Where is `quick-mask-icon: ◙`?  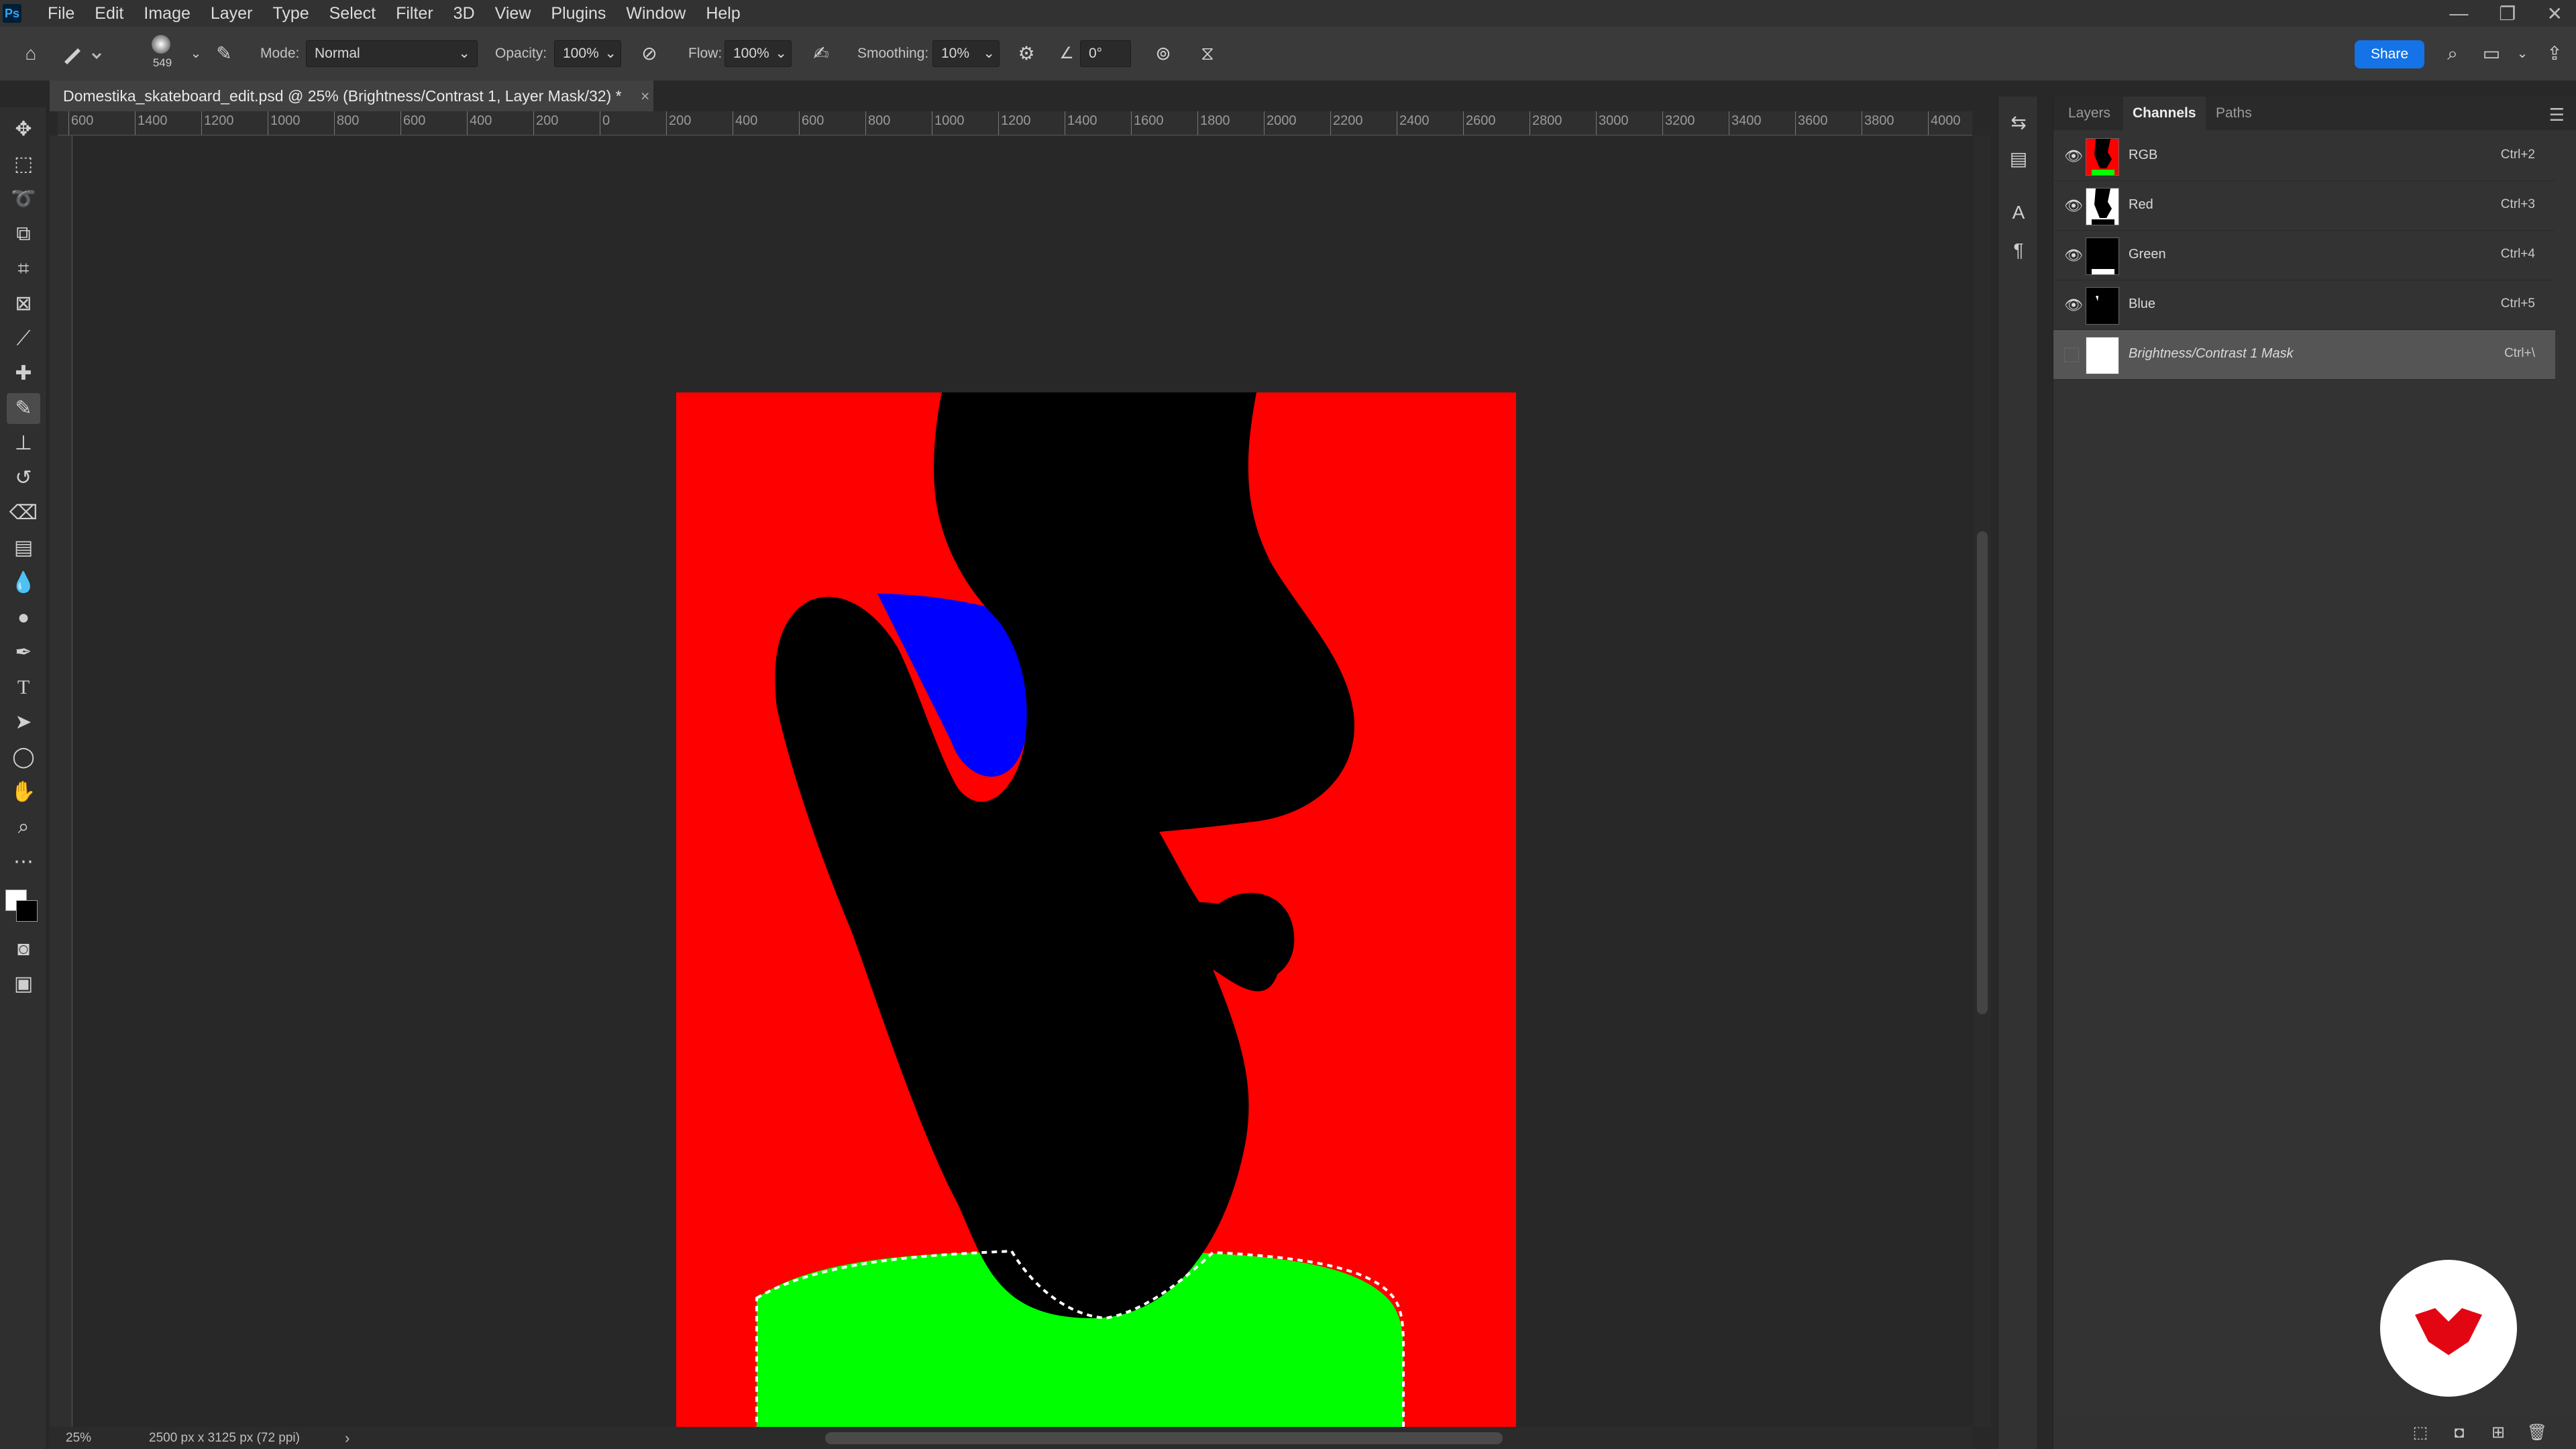
quick-mask-icon: ◙ is located at coordinates (23, 949).